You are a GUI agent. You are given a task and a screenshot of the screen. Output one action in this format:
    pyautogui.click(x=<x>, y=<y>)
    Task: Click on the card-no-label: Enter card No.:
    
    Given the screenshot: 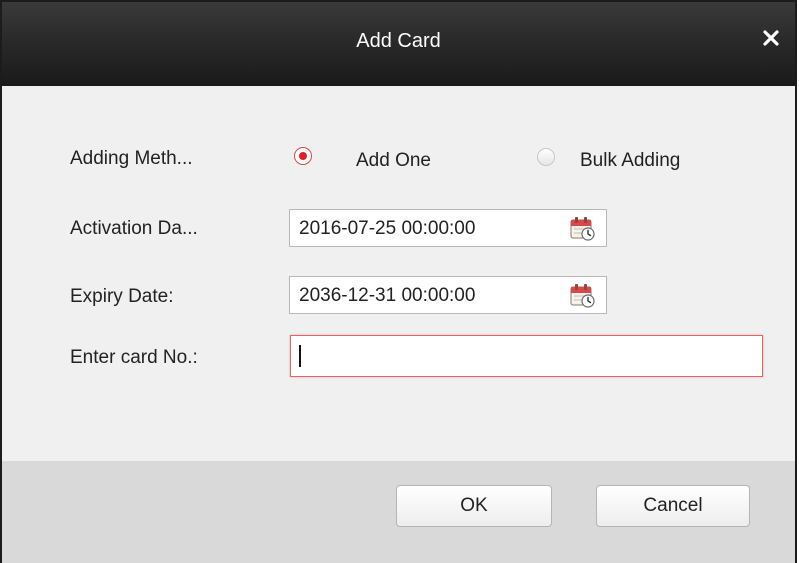 What is the action you would take?
    pyautogui.click(x=134, y=357)
    